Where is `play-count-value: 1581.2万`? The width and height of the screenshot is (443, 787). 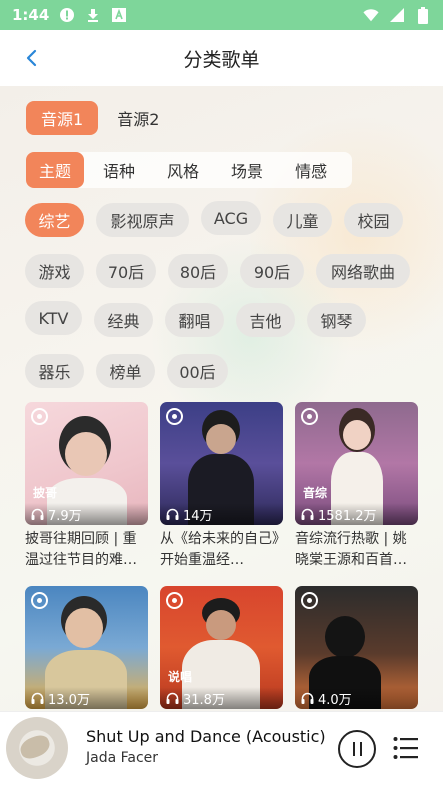
play-count-value: 1581.2万 is located at coordinates (347, 516).